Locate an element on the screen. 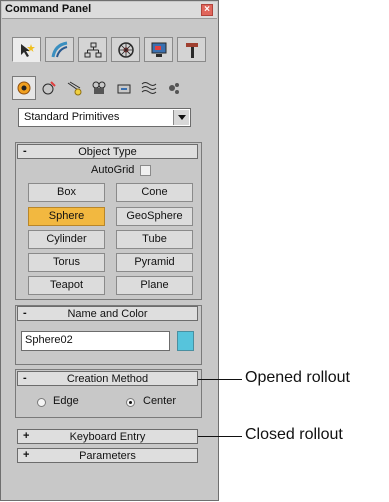  edge-label: Edge is located at coordinates (66, 401).